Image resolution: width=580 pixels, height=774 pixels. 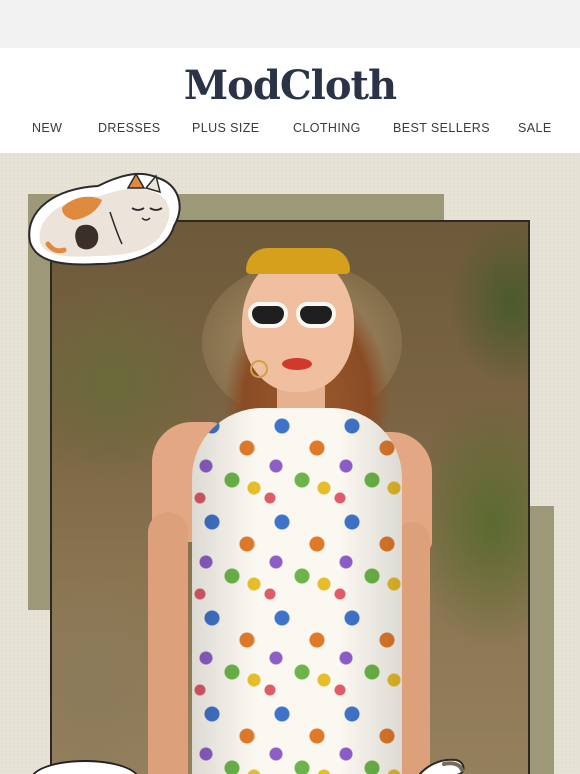 I want to click on model-arm-left, so click(x=168, y=643).